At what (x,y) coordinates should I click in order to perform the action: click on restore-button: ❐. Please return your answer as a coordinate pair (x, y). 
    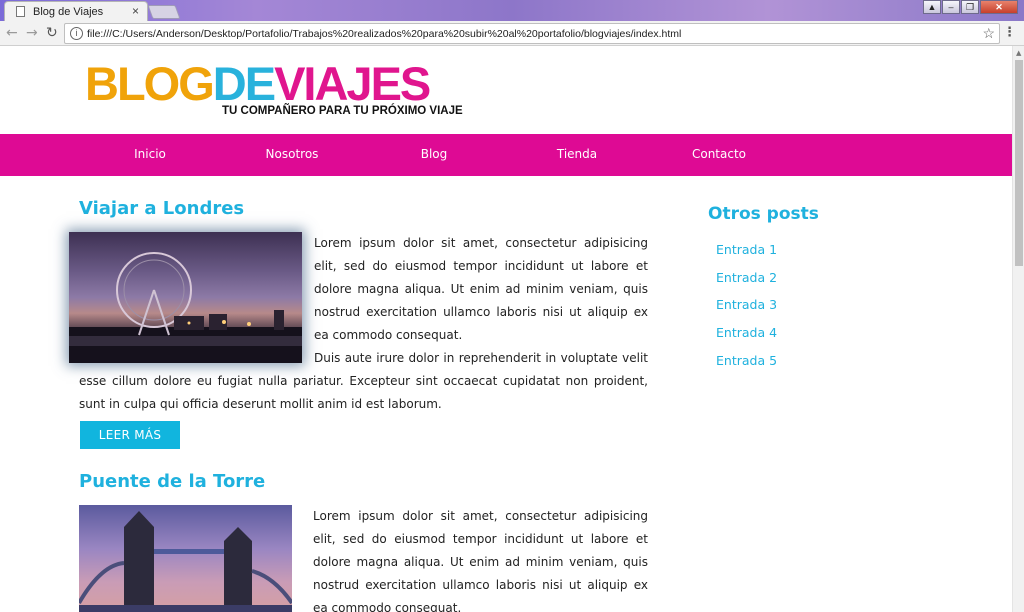
    Looking at the image, I should click on (970, 7).